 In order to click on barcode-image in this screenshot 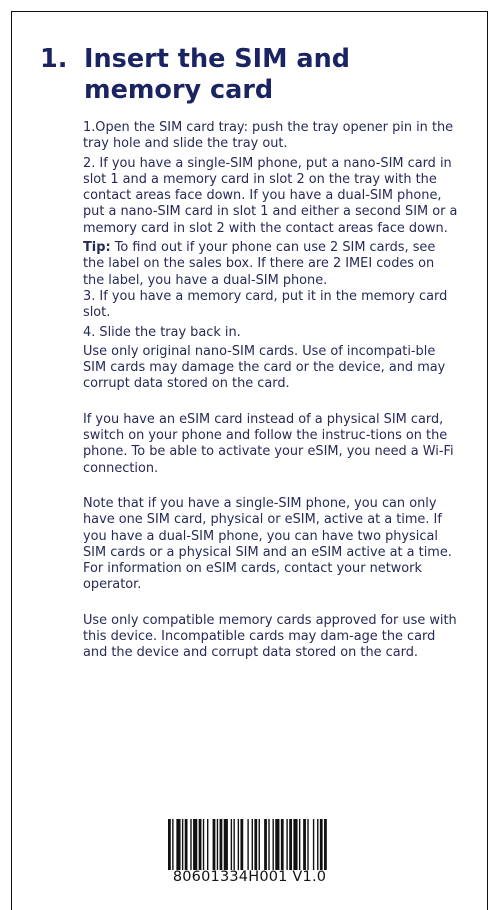, I will do `click(247, 844)`.